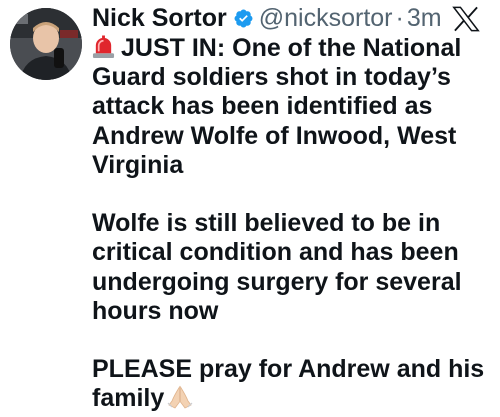  I want to click on timestamp: 3m, so click(424, 18).